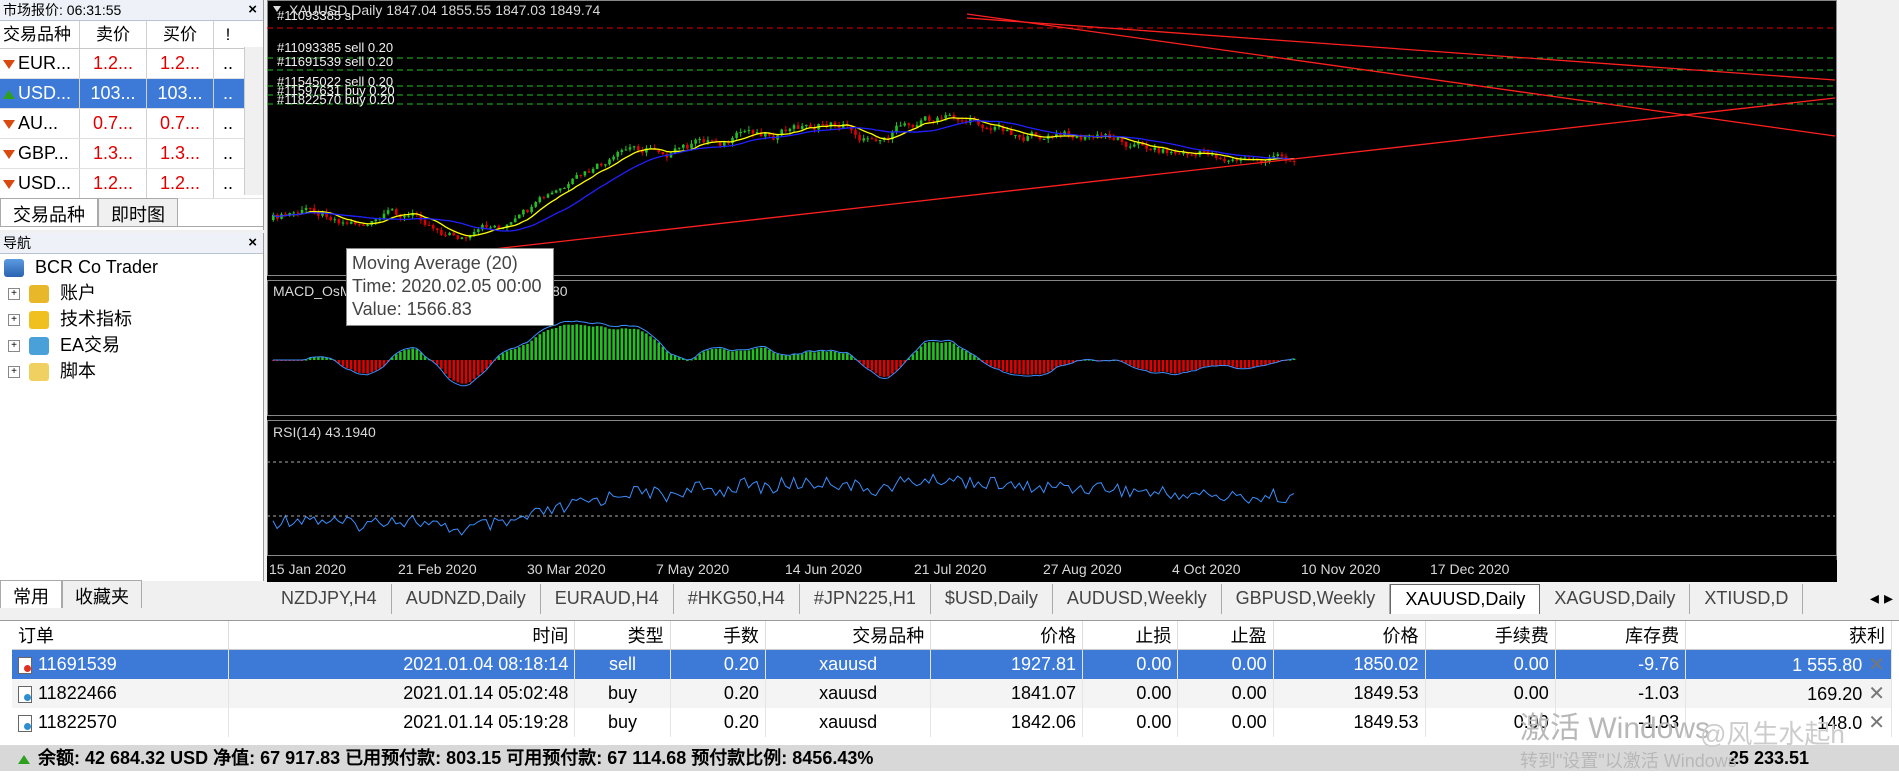  I want to click on column-header: 获利, so click(1788, 635).